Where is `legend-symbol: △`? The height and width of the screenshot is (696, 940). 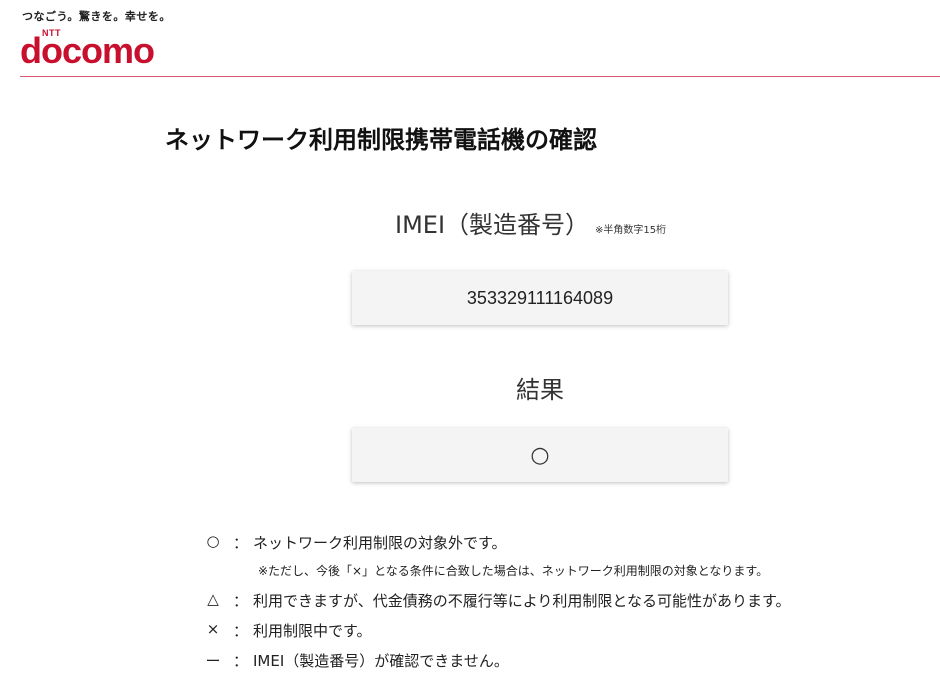 legend-symbol: △ is located at coordinates (213, 599).